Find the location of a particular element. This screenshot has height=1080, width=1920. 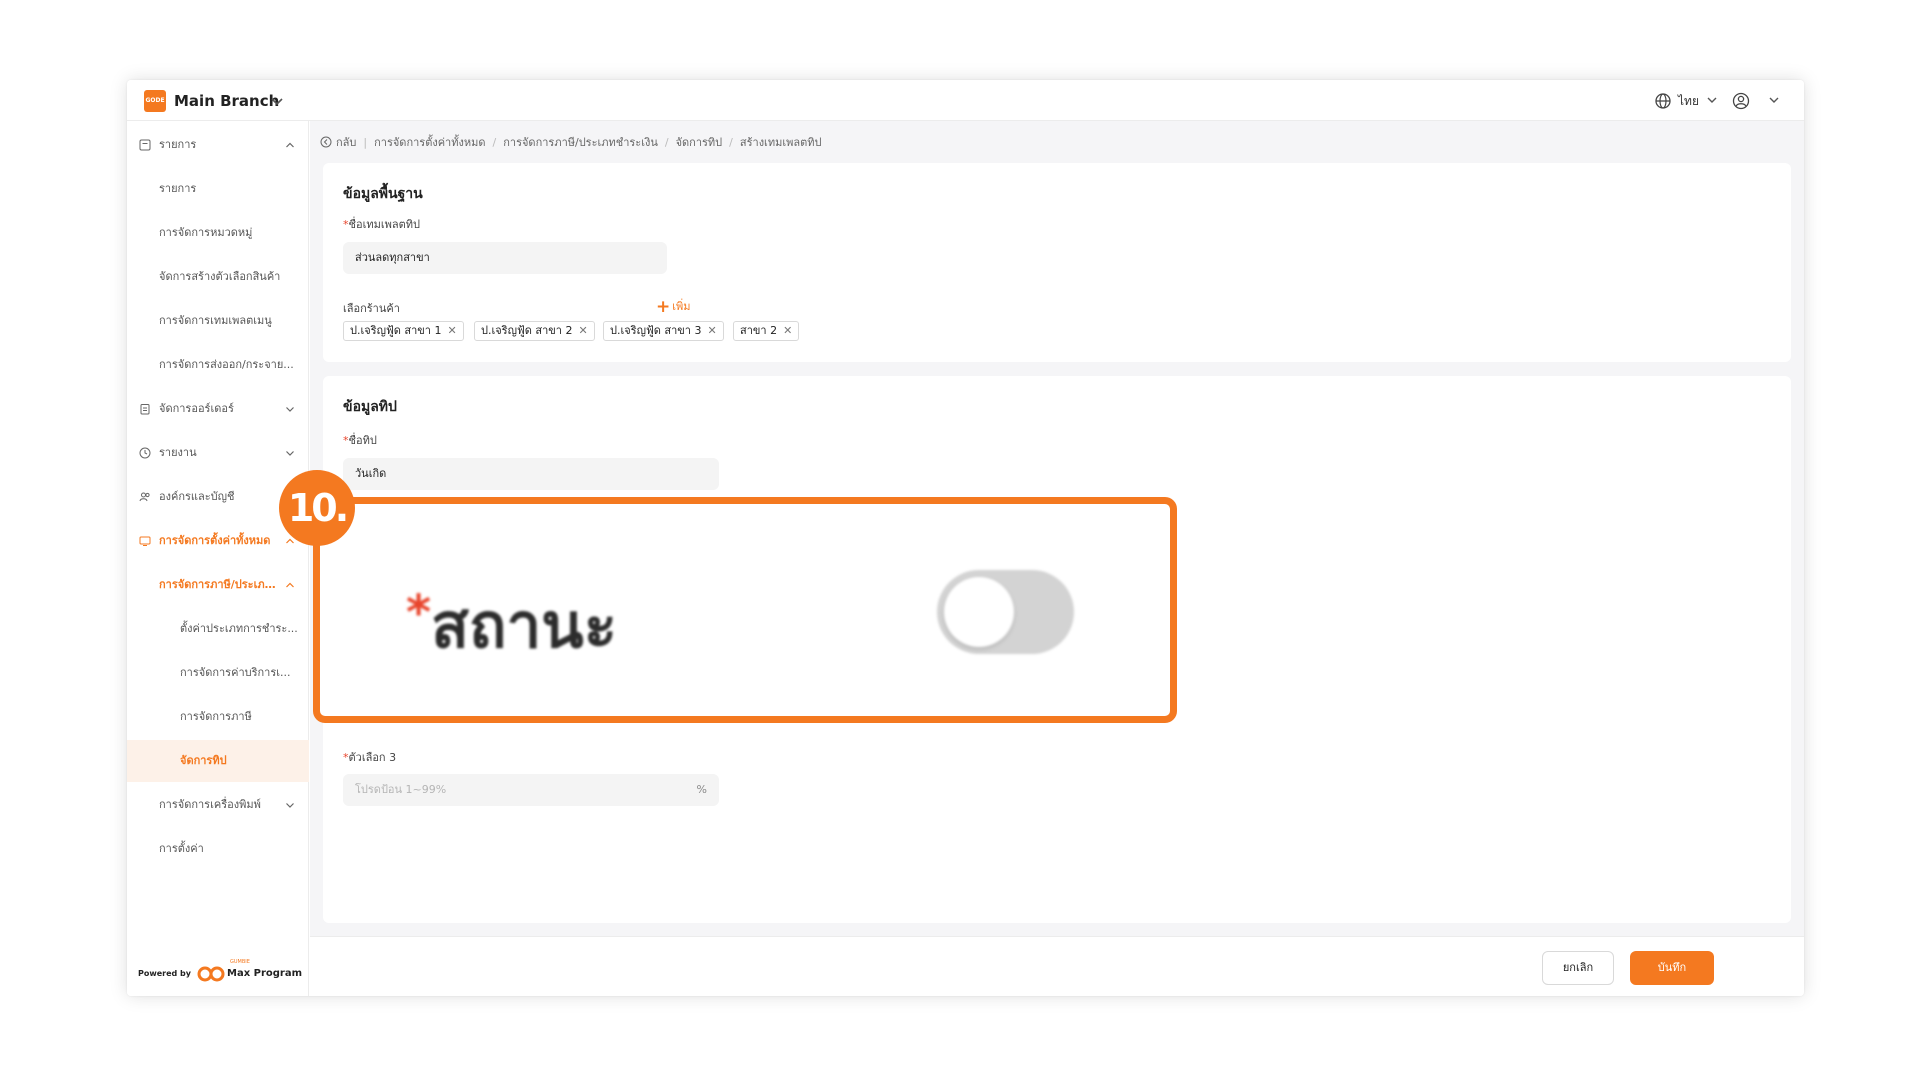

store-select-label: เลือกร้านค้า is located at coordinates (371, 308).